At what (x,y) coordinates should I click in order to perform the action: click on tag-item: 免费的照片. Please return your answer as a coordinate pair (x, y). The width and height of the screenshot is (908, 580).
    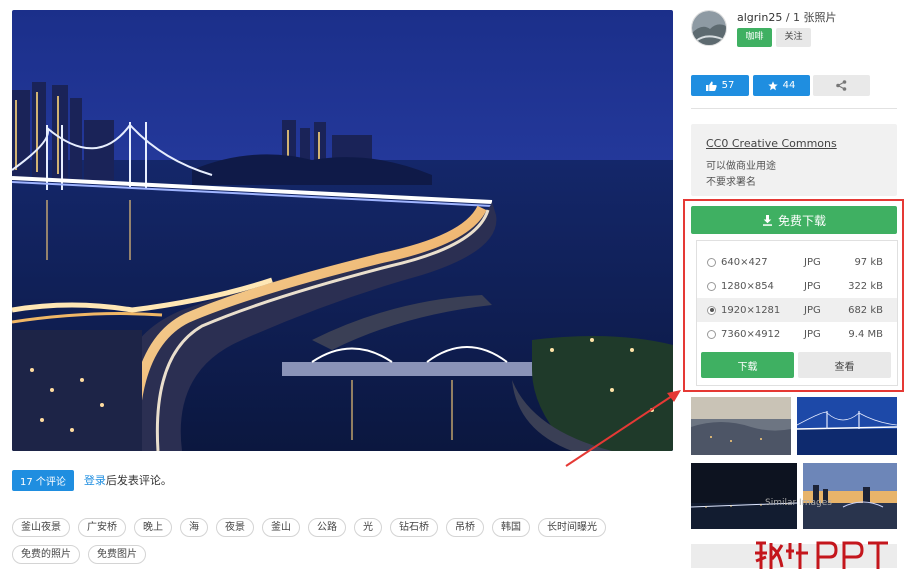
    Looking at the image, I should click on (46, 554).